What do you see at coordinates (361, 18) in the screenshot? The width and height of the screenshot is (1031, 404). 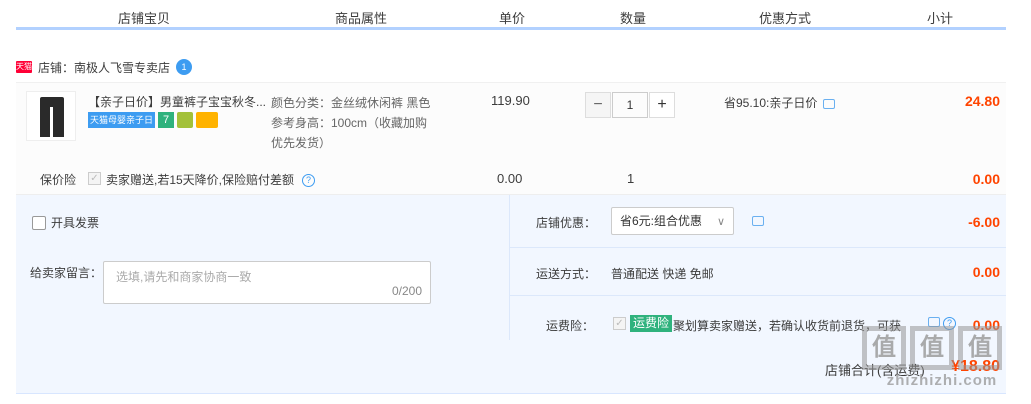 I see `col-attrs: 商品属性` at bounding box center [361, 18].